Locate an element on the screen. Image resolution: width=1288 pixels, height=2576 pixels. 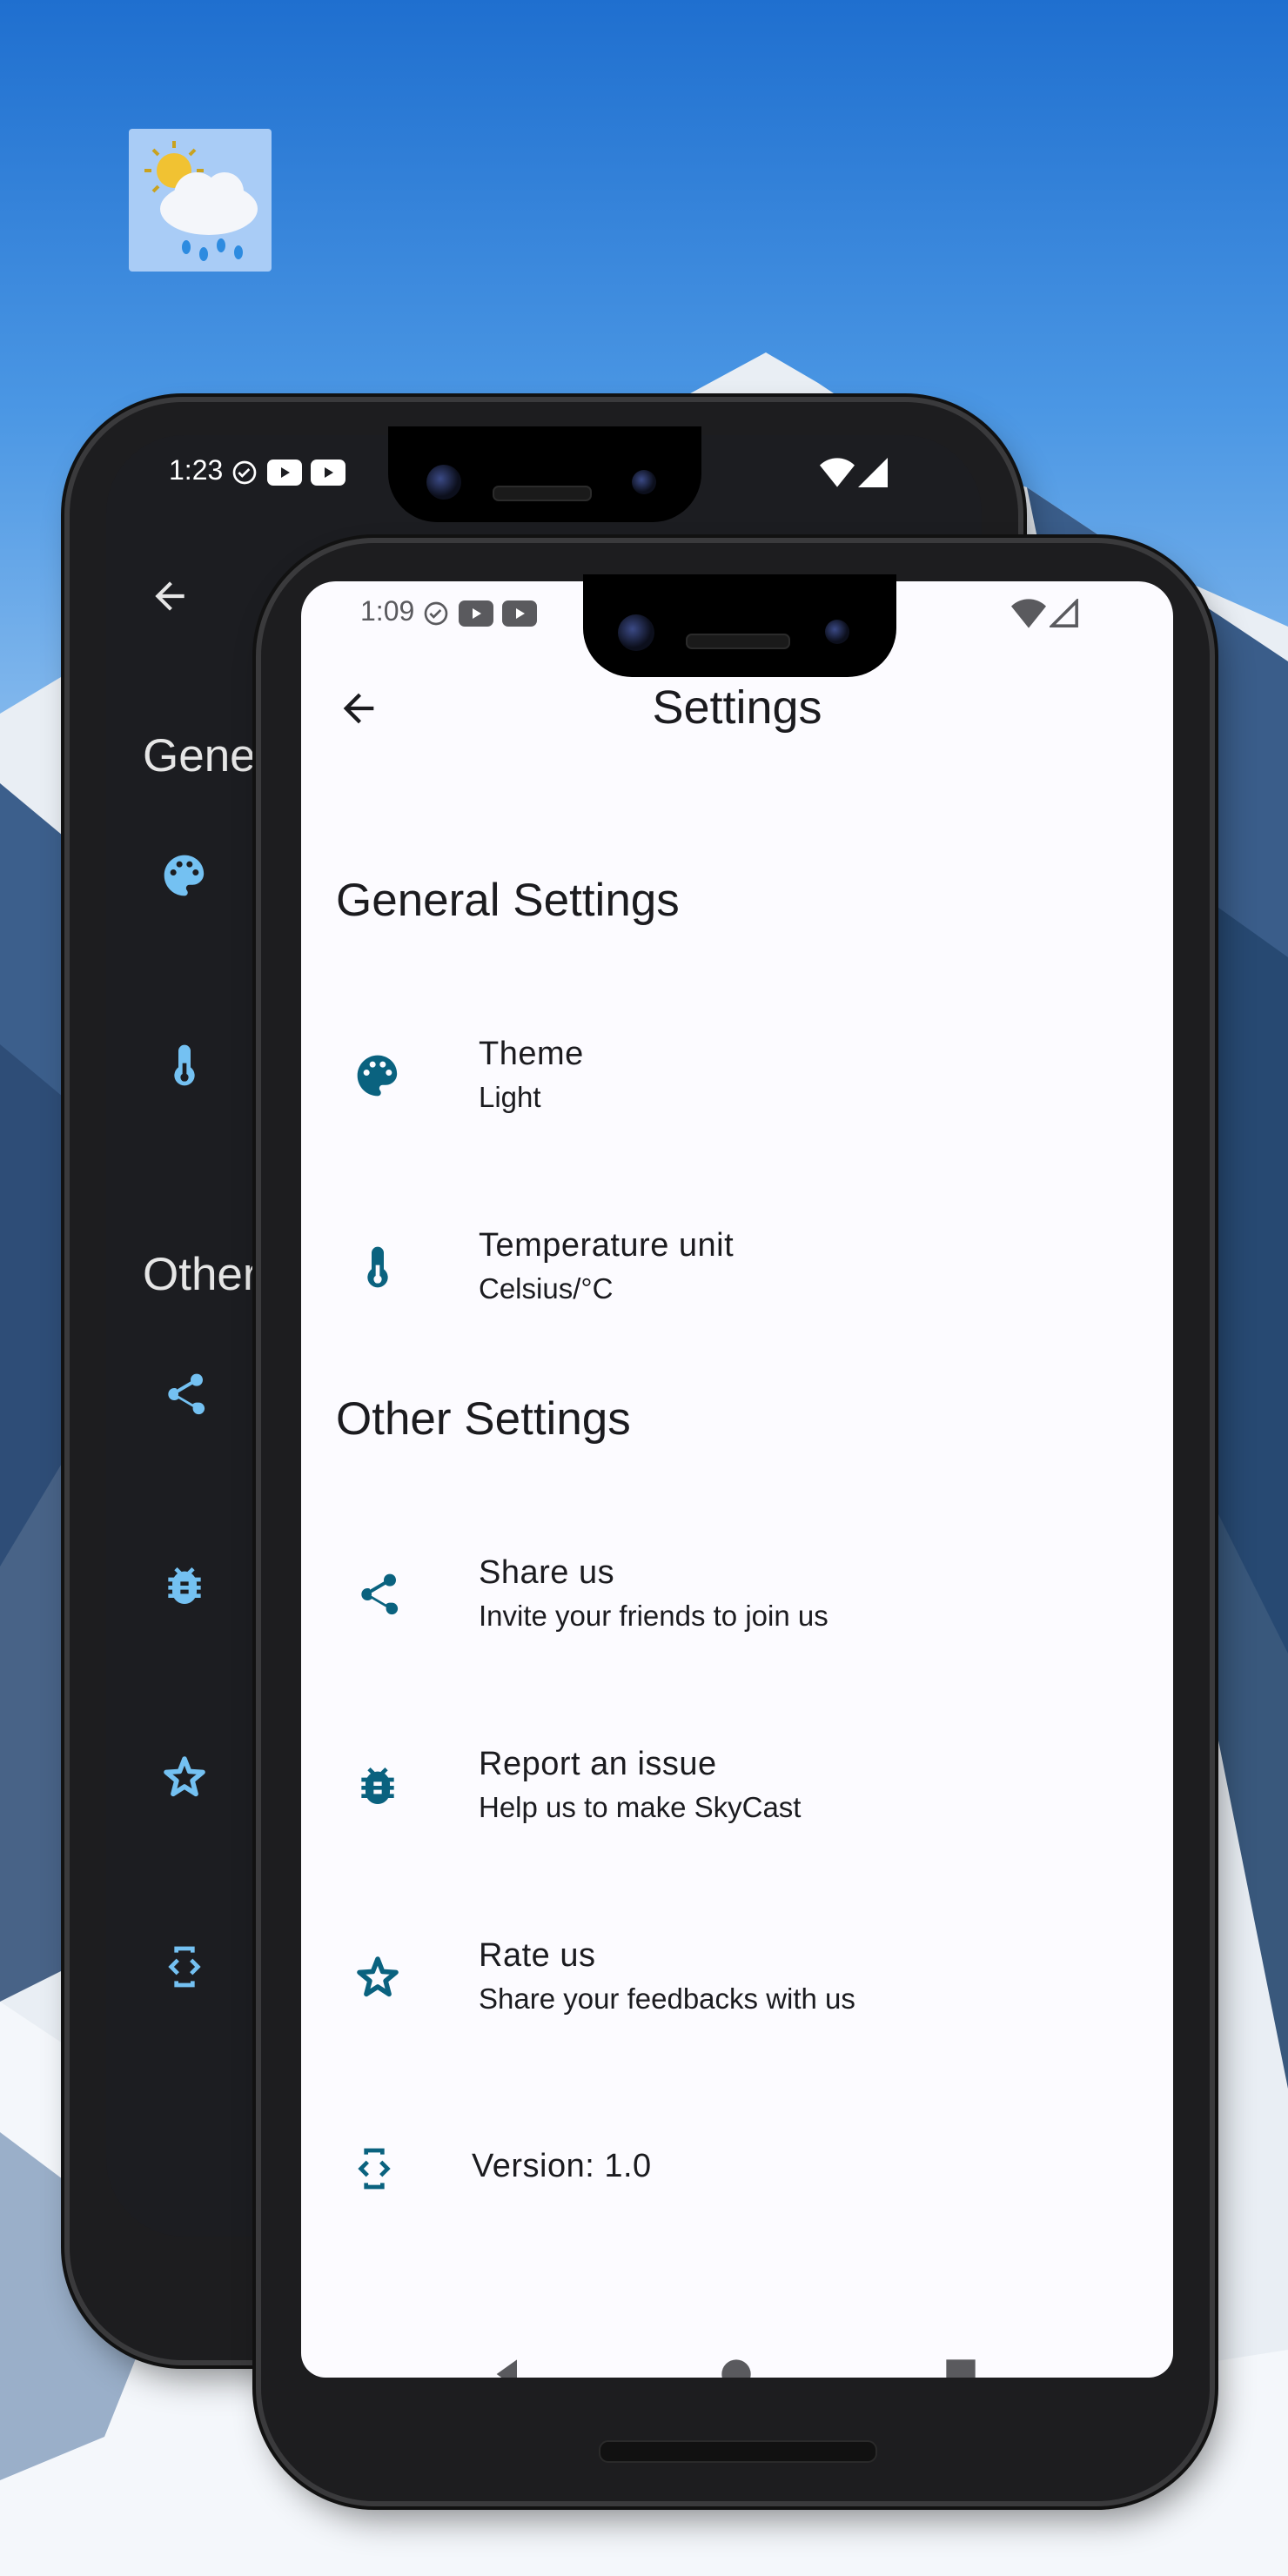
setting-subtitle: Light is located at coordinates (510, 1097).